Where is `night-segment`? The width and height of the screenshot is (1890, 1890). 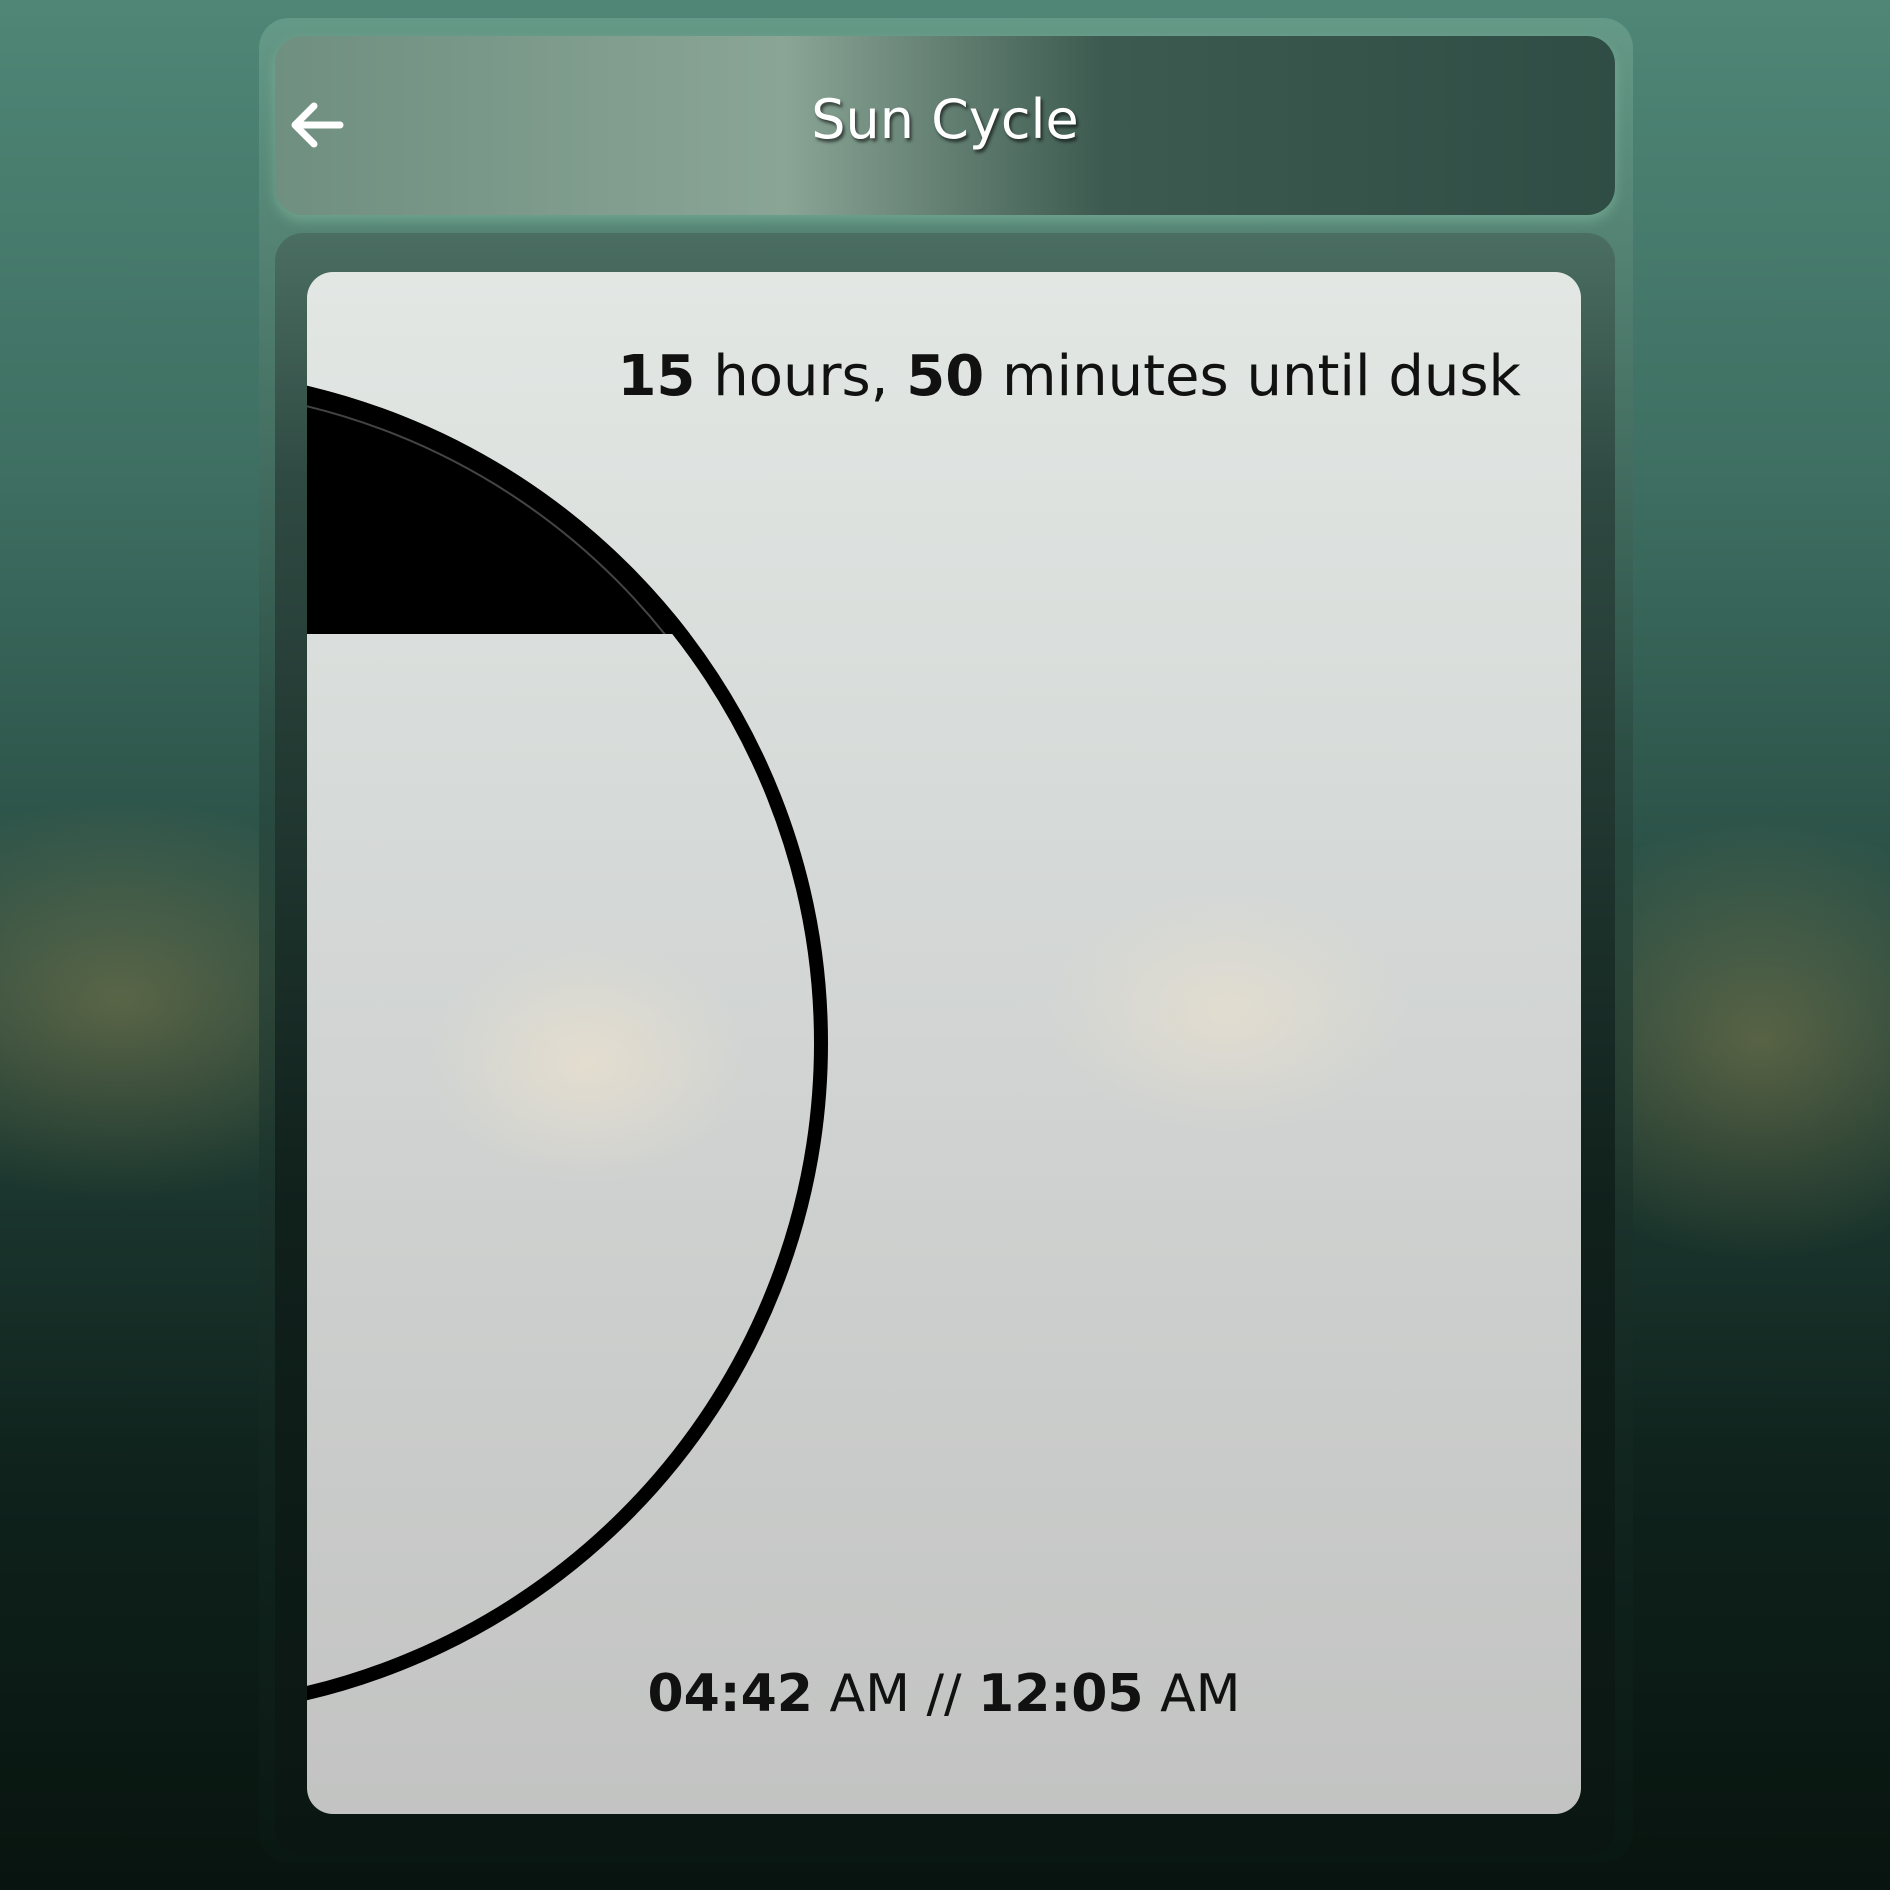
night-segment is located at coordinates (498, 509).